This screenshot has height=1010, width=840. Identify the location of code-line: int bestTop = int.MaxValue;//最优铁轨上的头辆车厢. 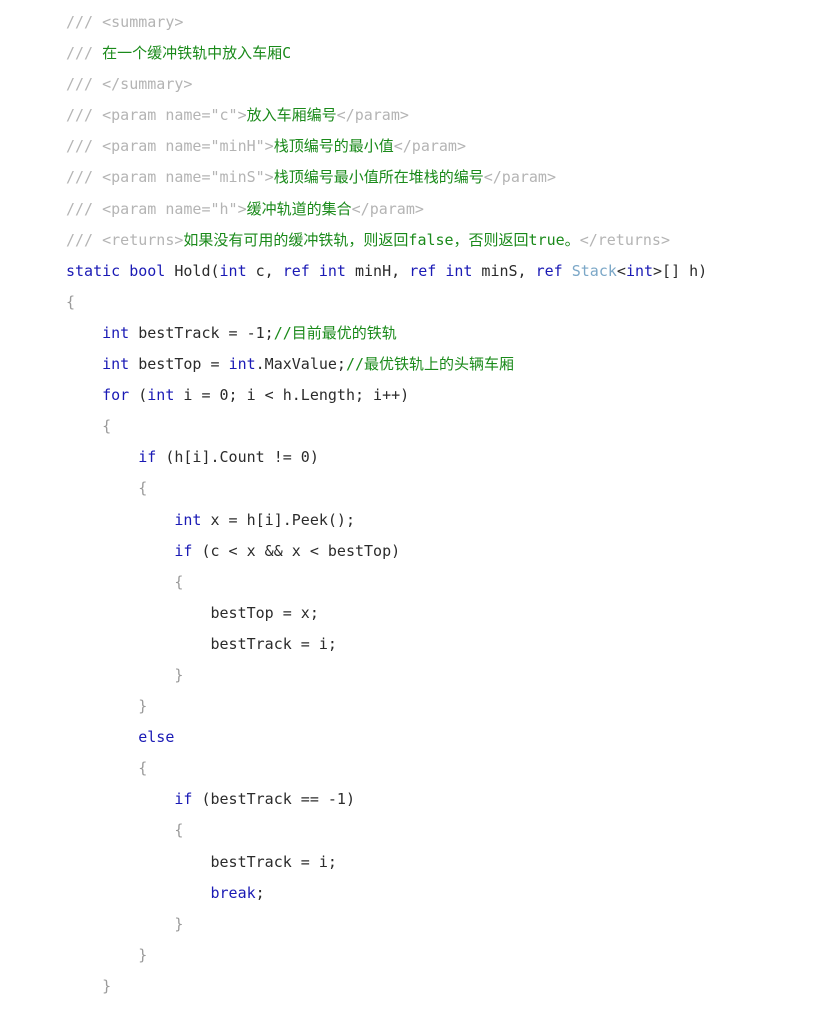
(420, 364).